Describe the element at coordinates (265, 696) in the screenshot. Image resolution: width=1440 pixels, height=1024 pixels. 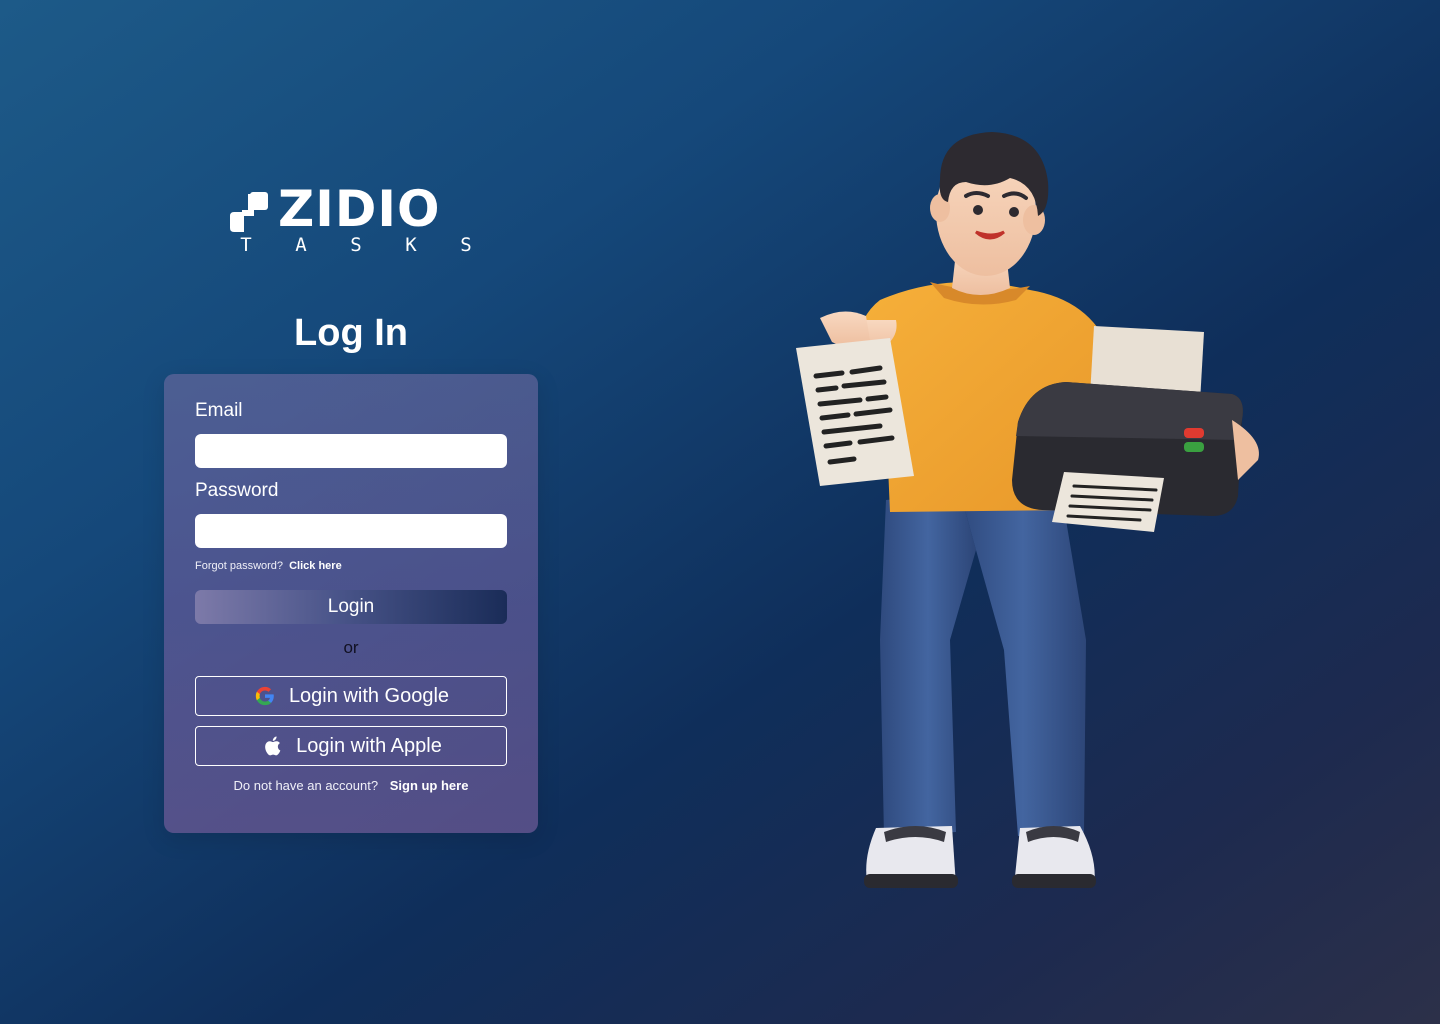
I see `google-icon` at that location.